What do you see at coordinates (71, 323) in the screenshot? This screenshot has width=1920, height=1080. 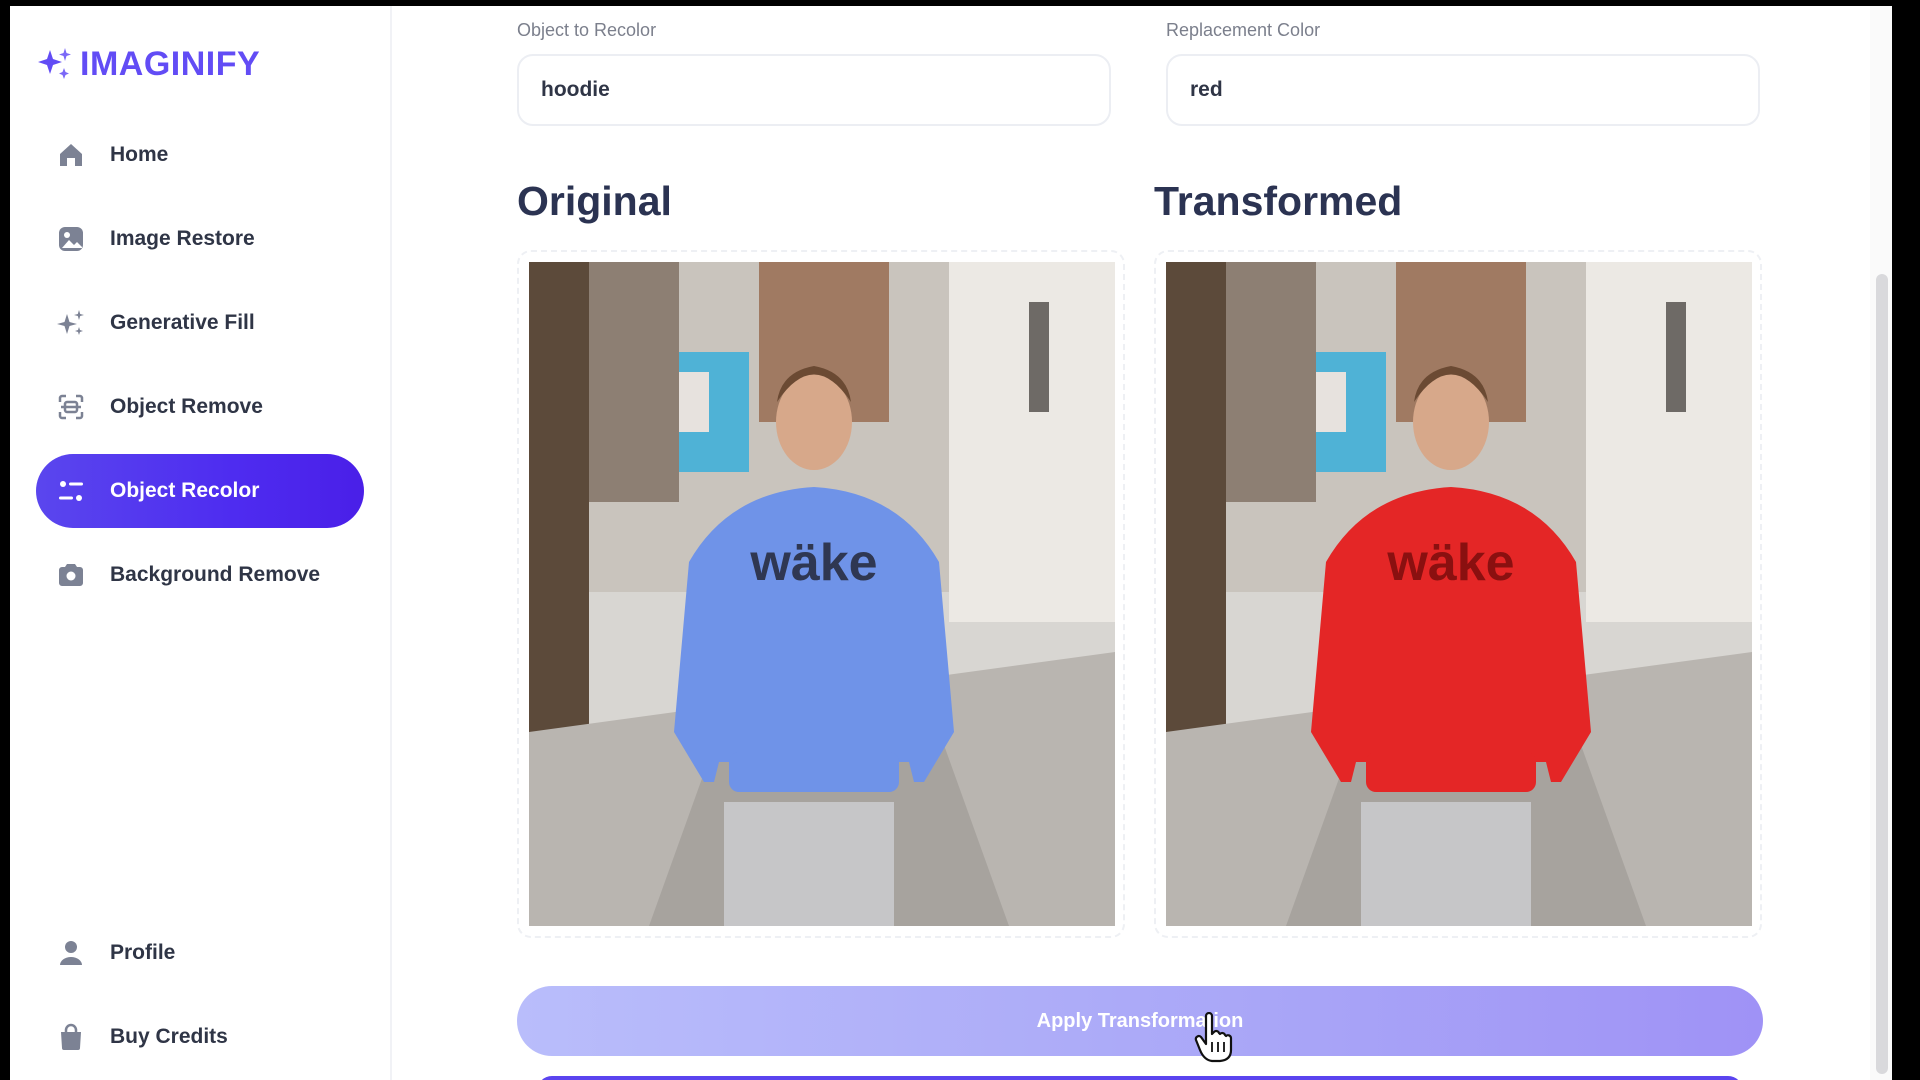 I see `sparkles-icon` at bounding box center [71, 323].